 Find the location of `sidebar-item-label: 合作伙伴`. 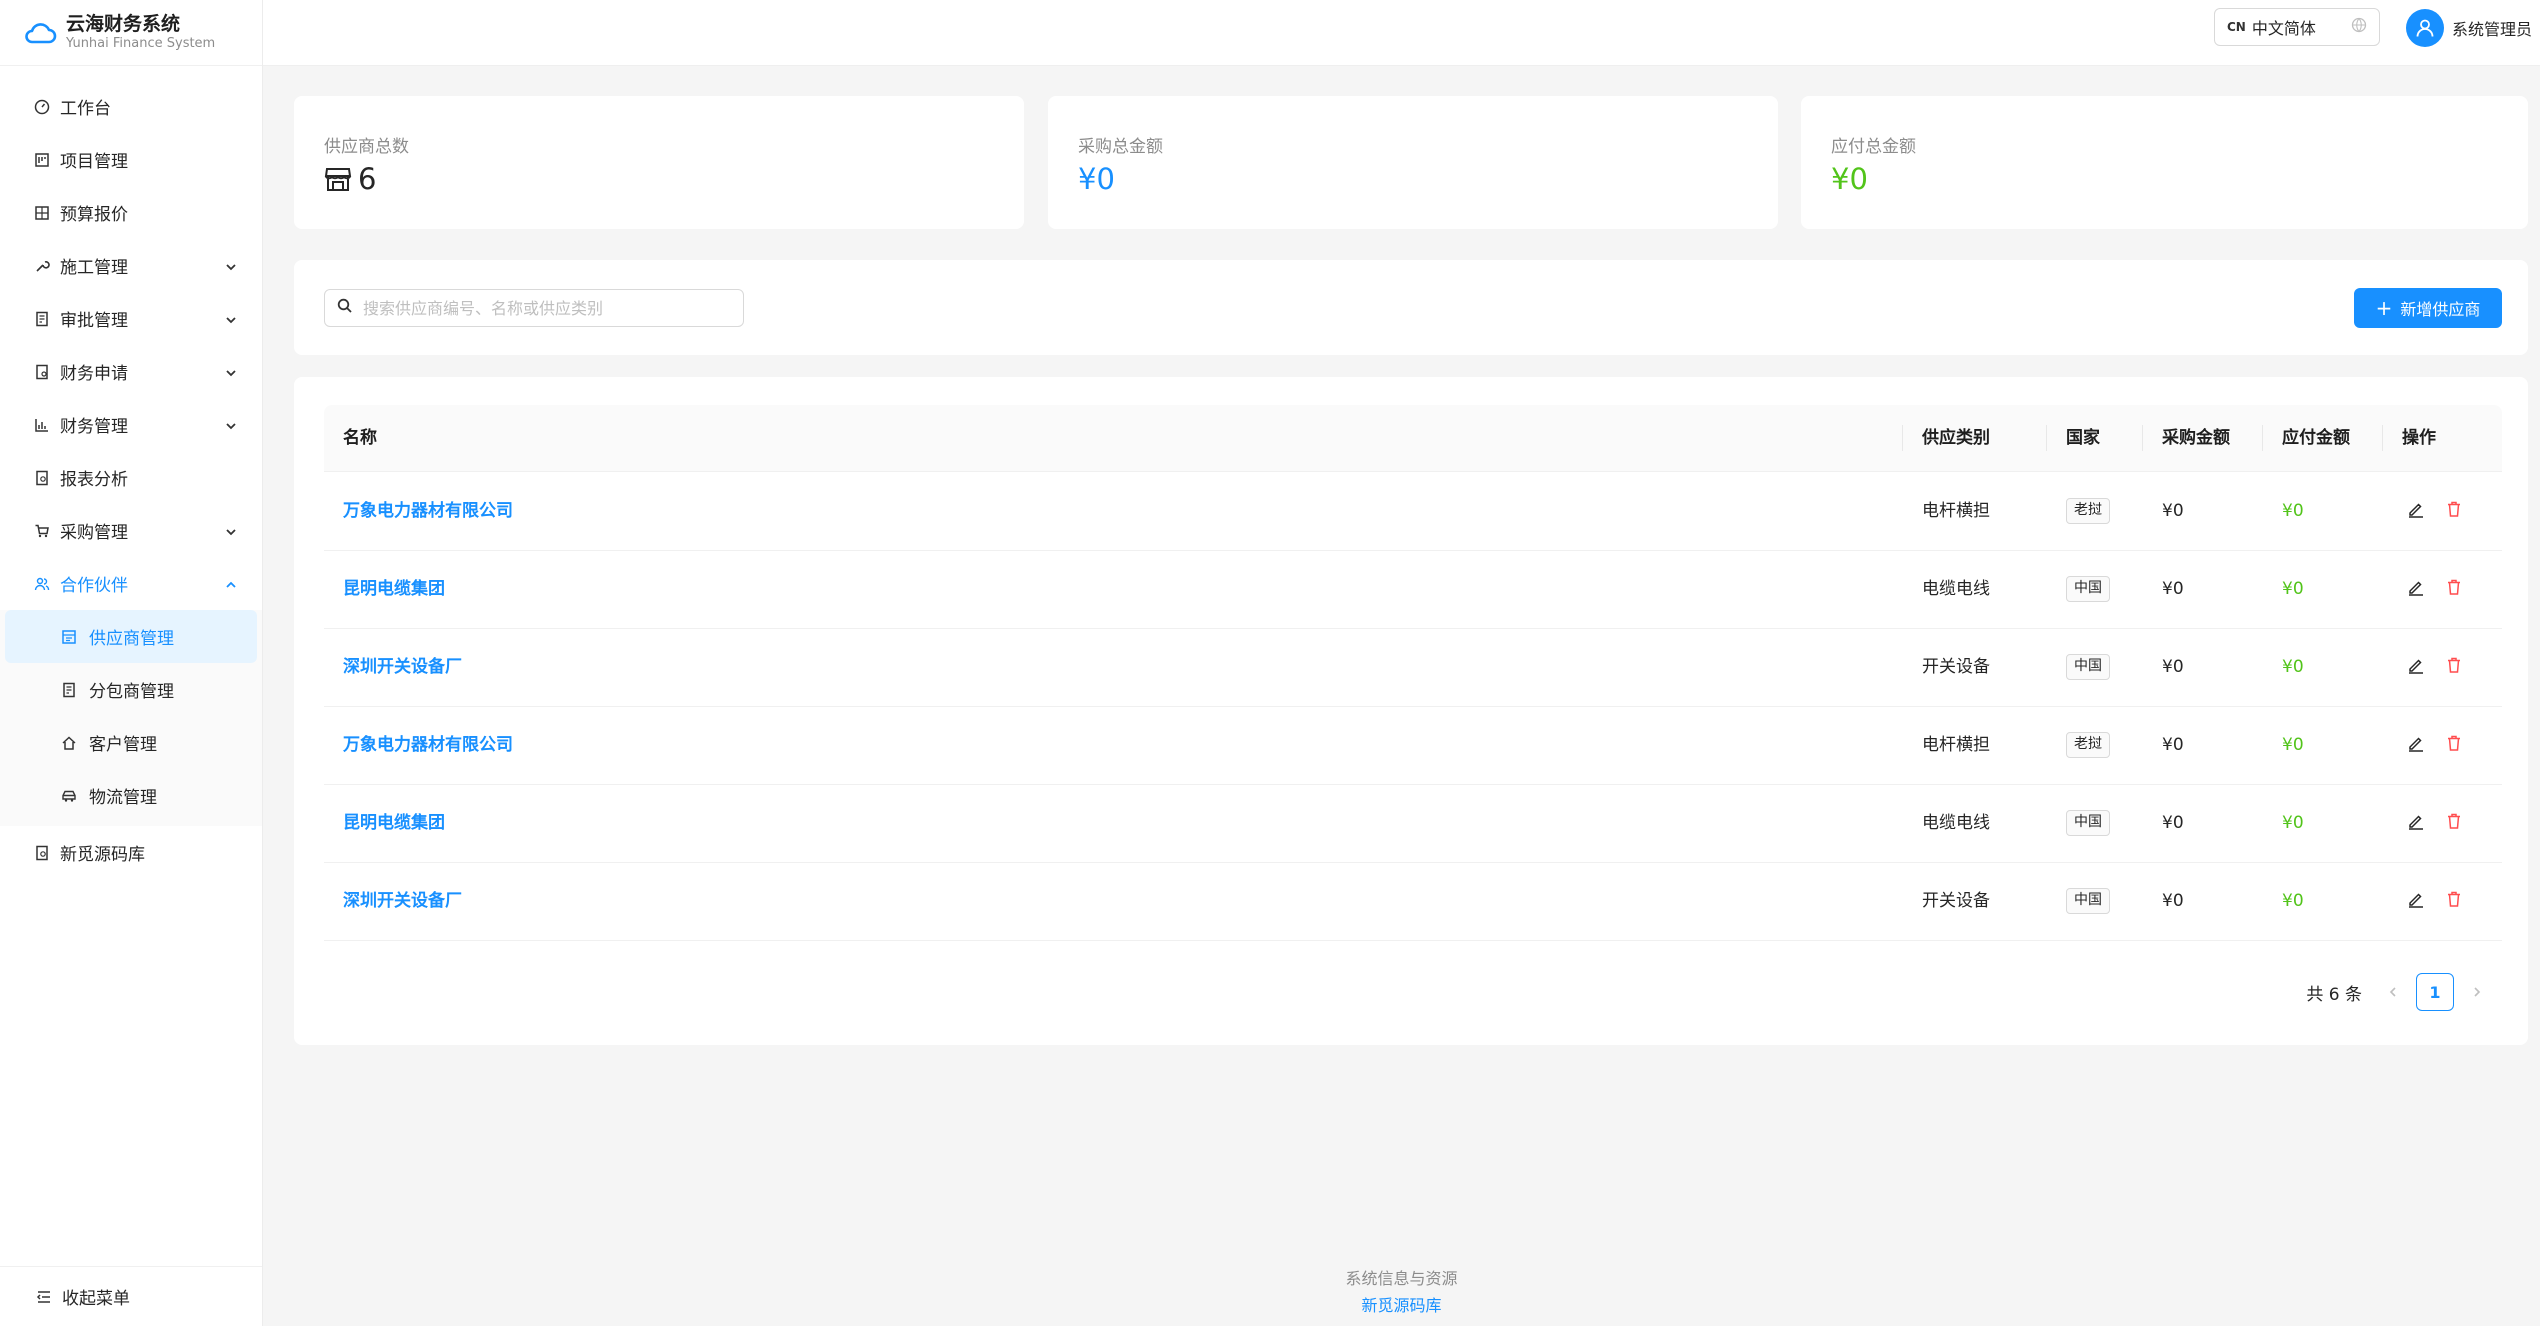

sidebar-item-label: 合作伙伴 is located at coordinates (94, 586).